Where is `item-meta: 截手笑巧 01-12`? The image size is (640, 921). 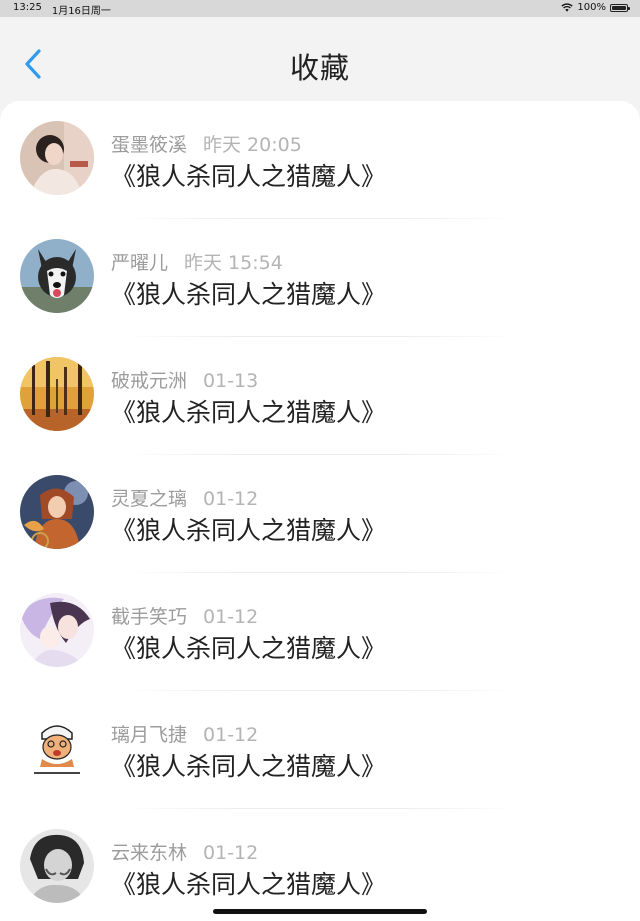
item-meta: 截手笑巧 01-12 is located at coordinates (184, 615).